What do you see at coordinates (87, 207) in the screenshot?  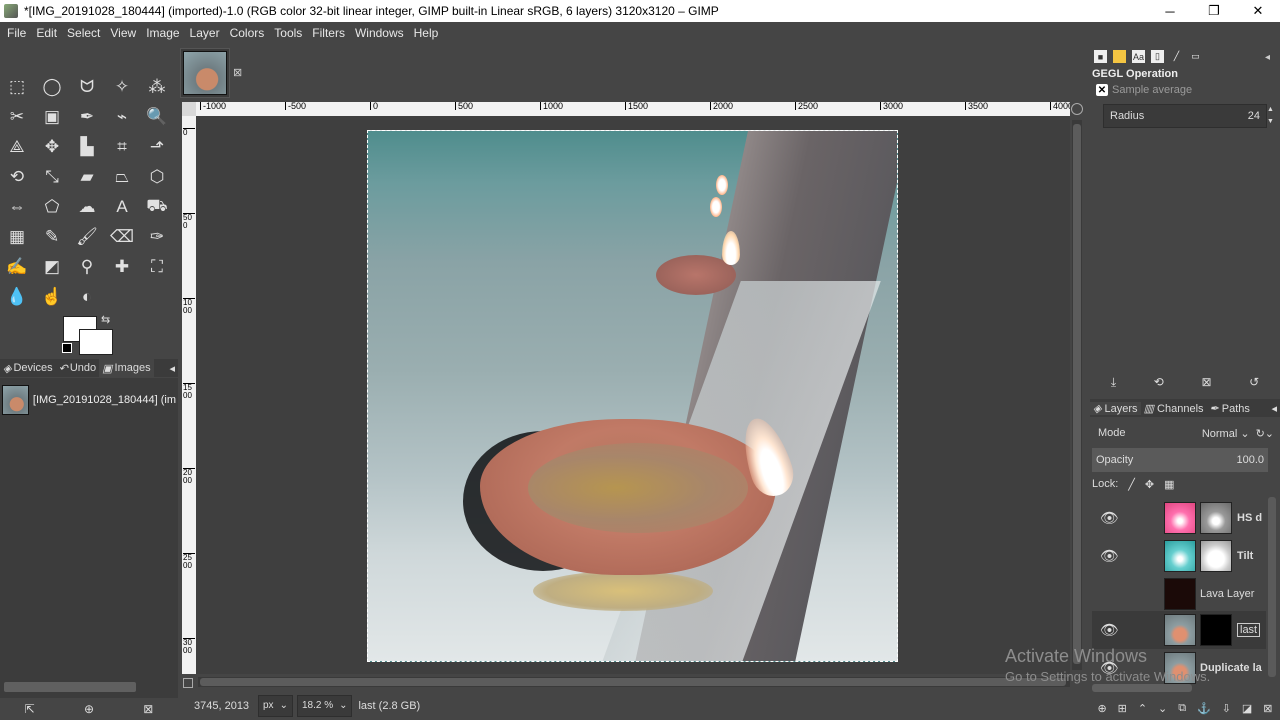 I see `smudge-warp-icon: ☁` at bounding box center [87, 207].